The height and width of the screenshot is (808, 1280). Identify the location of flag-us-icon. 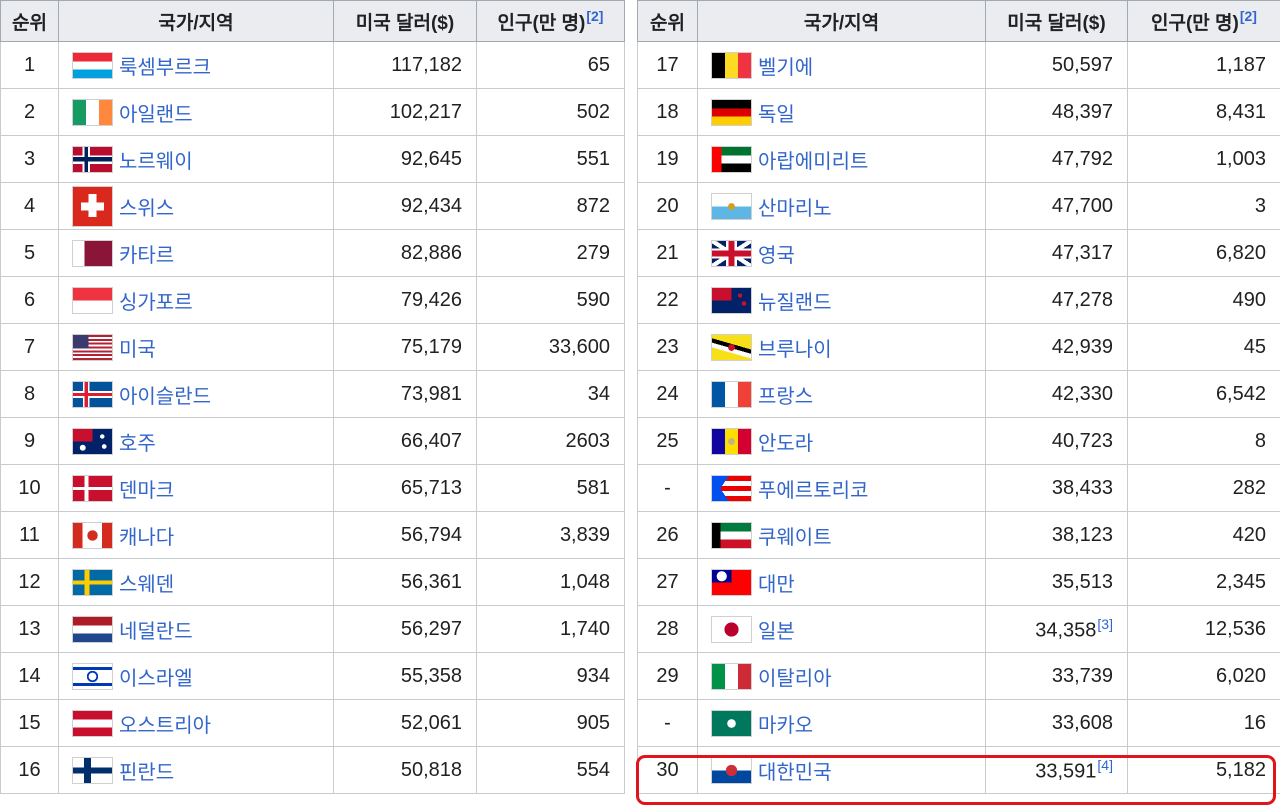
(92, 347).